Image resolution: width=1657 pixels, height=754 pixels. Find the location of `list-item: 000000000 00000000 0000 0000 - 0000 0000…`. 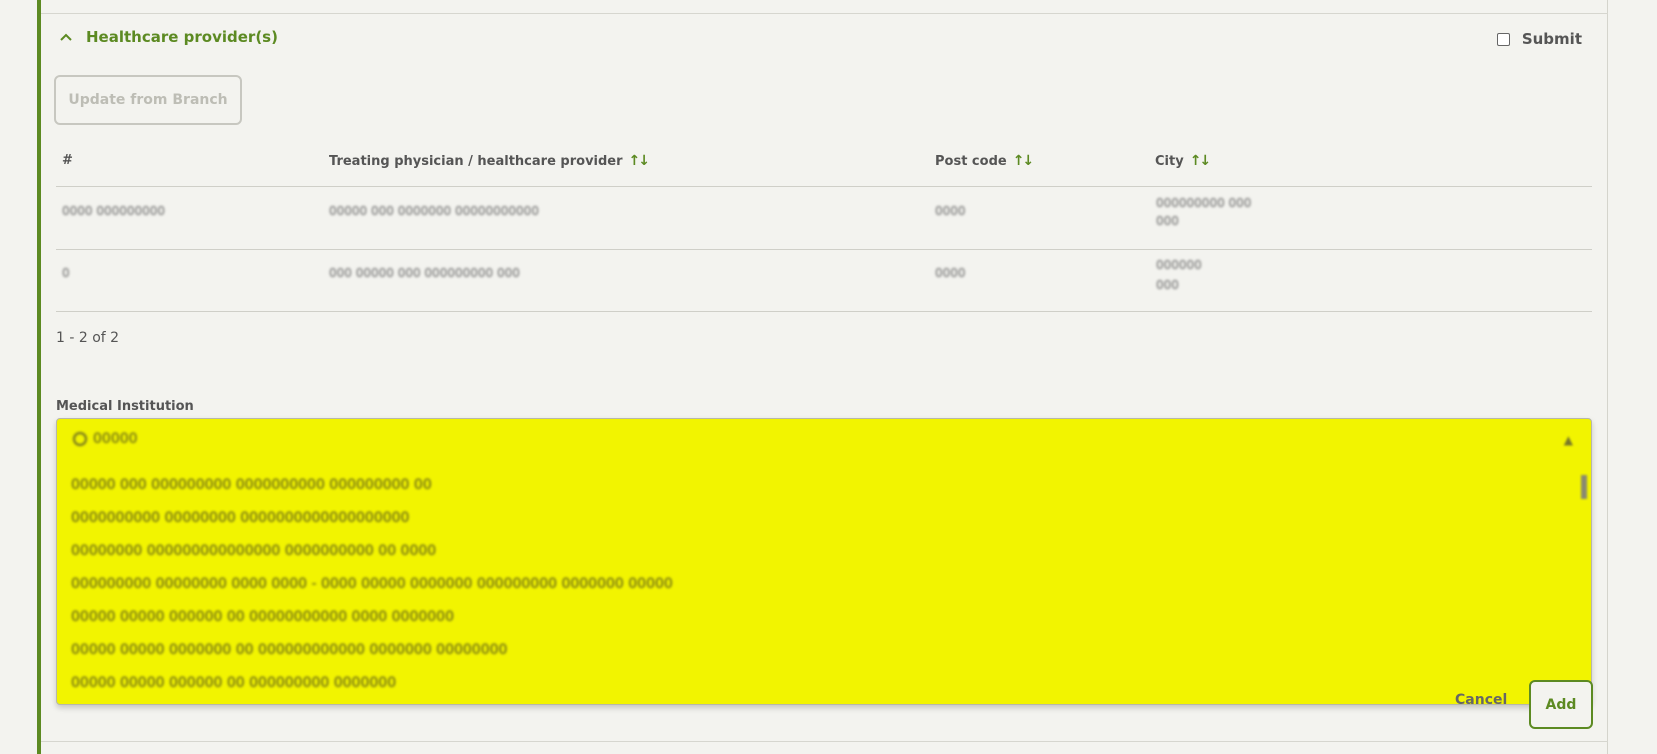

list-item: 000000000 00000000 0000 0000 - 0000 0000… is located at coordinates (824, 584).